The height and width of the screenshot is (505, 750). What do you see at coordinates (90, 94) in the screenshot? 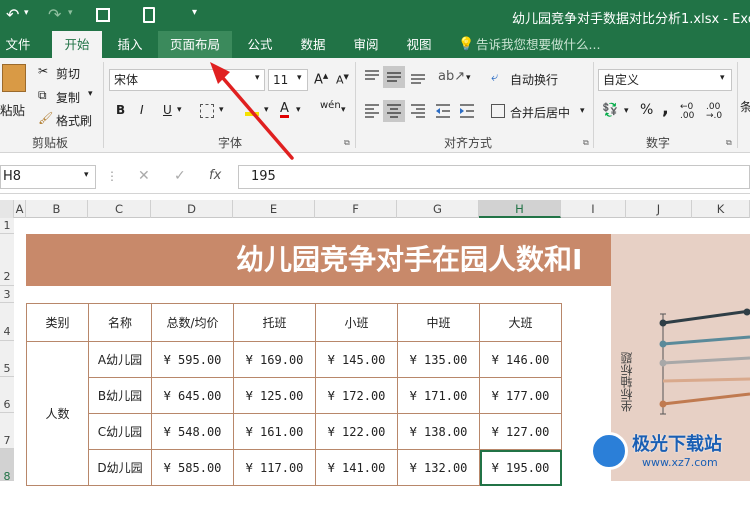
I see `copy-dropdown-icon: ▾` at bounding box center [90, 94].